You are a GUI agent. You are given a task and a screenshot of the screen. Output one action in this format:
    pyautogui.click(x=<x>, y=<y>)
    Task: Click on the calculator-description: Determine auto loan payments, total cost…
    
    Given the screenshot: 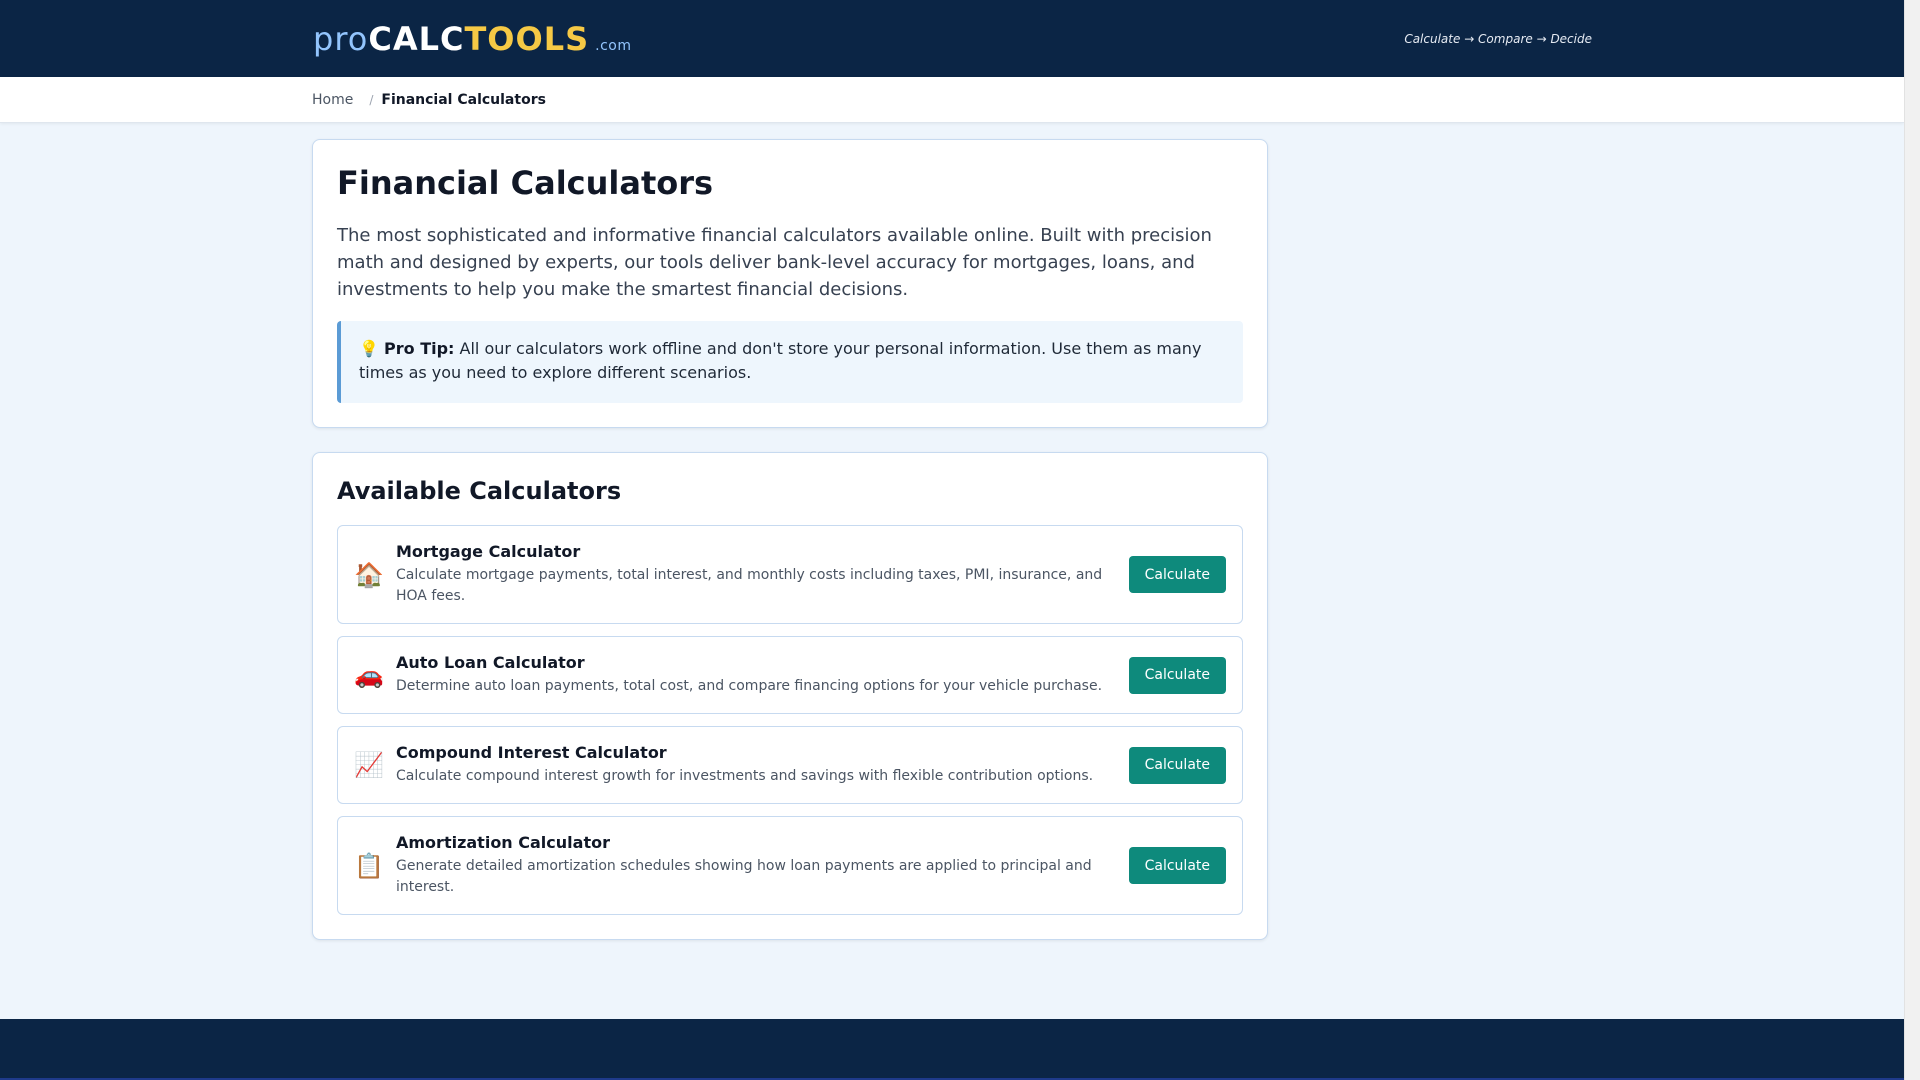 What is the action you would take?
    pyautogui.click(x=749, y=686)
    